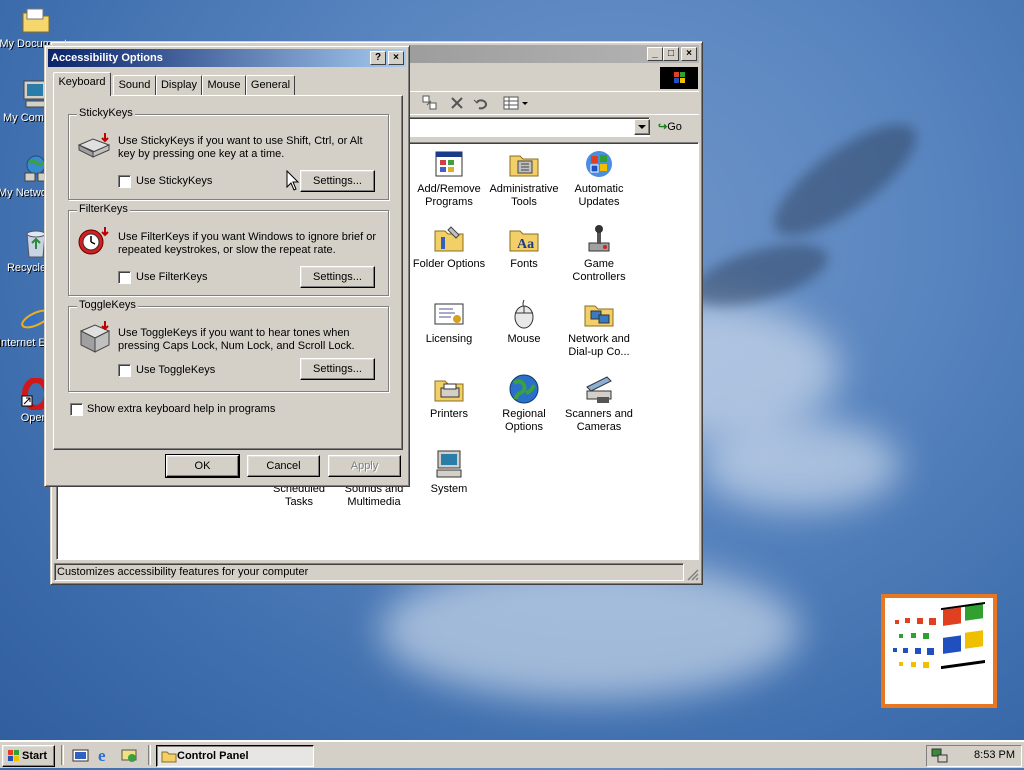  What do you see at coordinates (94, 337) in the screenshot?
I see `togglekeys-icon` at bounding box center [94, 337].